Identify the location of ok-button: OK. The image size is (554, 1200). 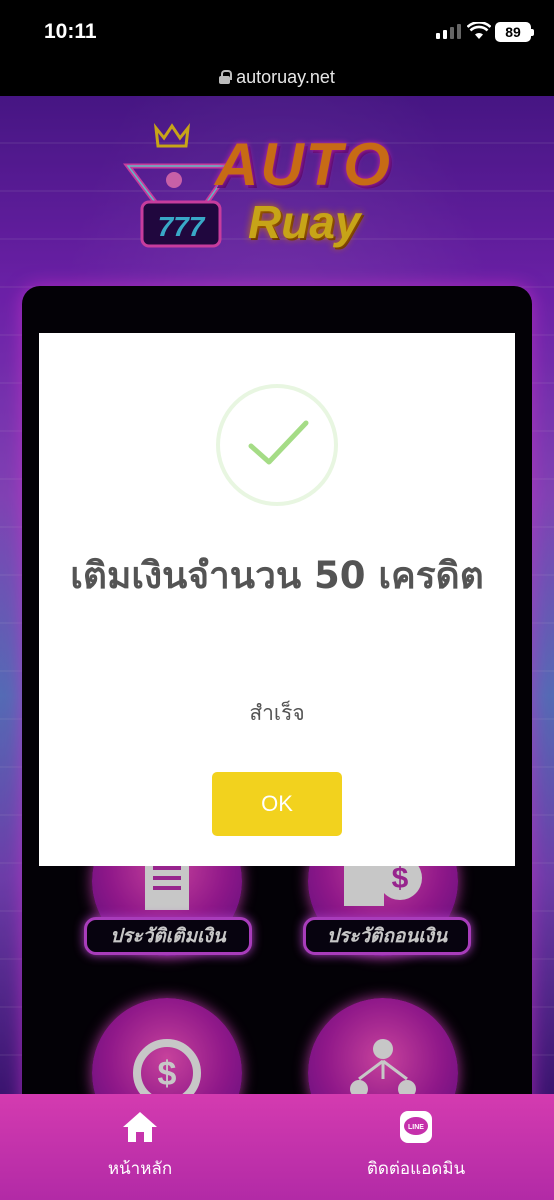
(277, 804).